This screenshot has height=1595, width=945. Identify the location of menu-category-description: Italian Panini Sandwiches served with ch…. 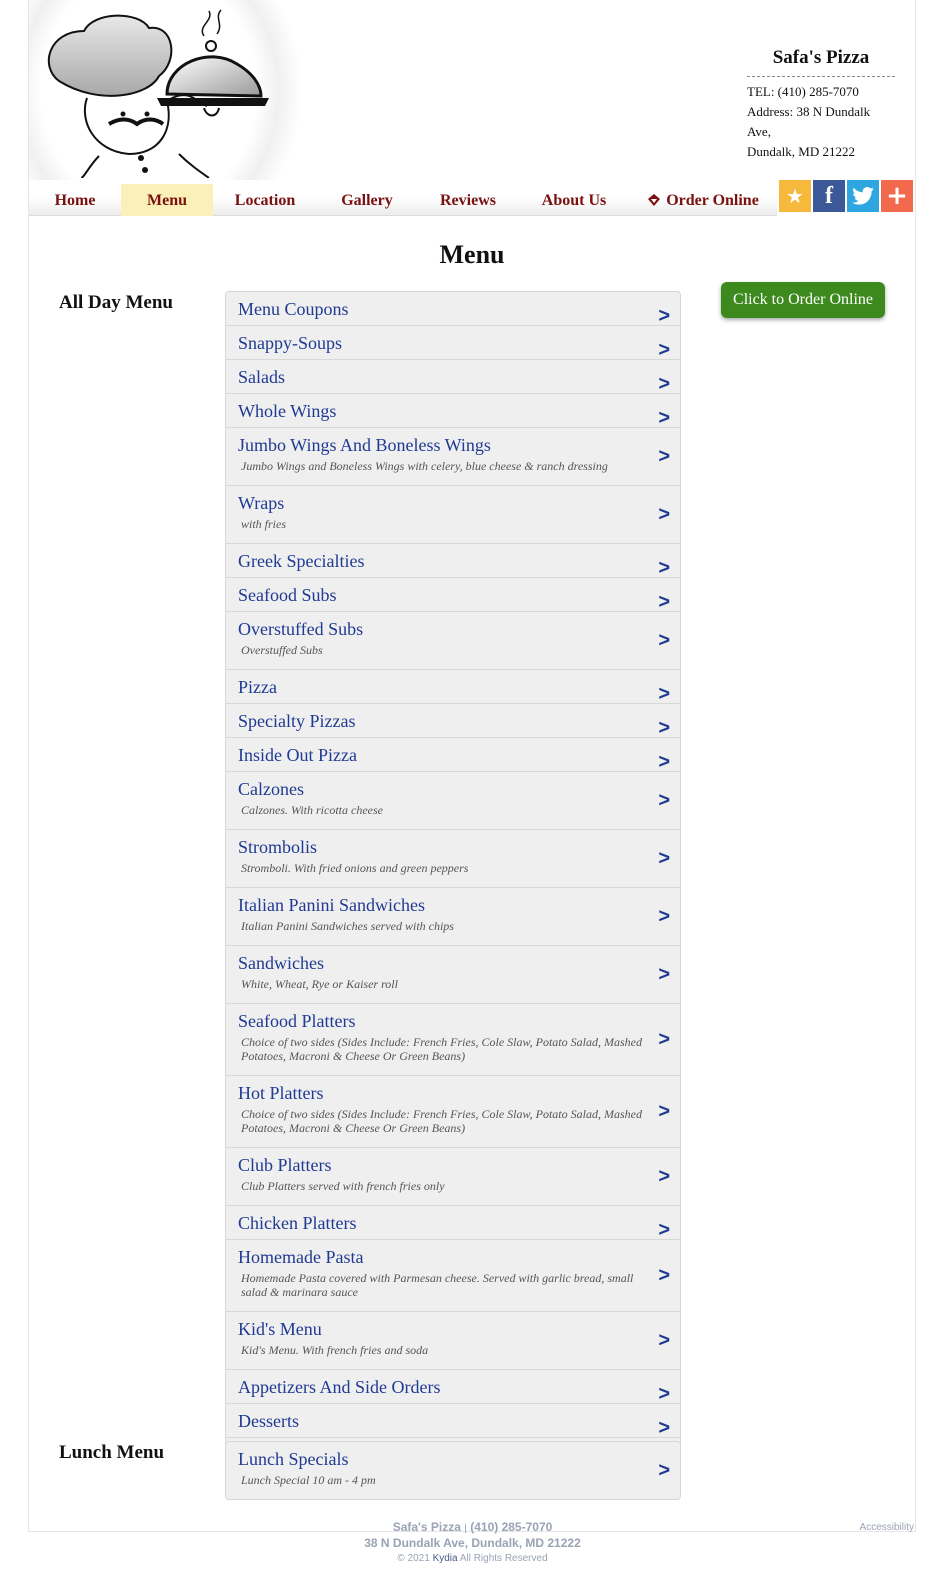
(347, 926).